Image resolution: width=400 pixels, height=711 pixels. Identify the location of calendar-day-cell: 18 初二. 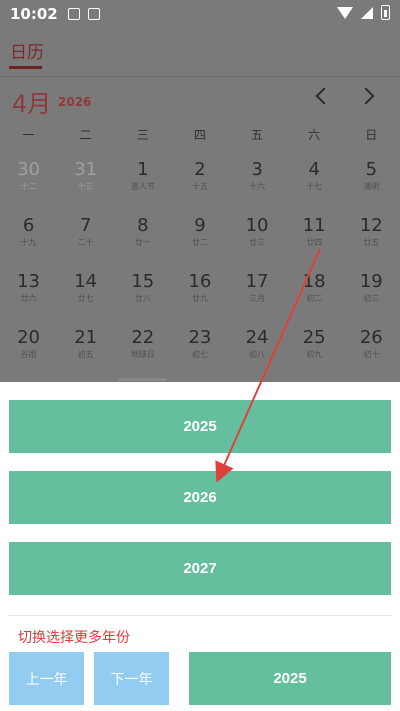
(314, 299).